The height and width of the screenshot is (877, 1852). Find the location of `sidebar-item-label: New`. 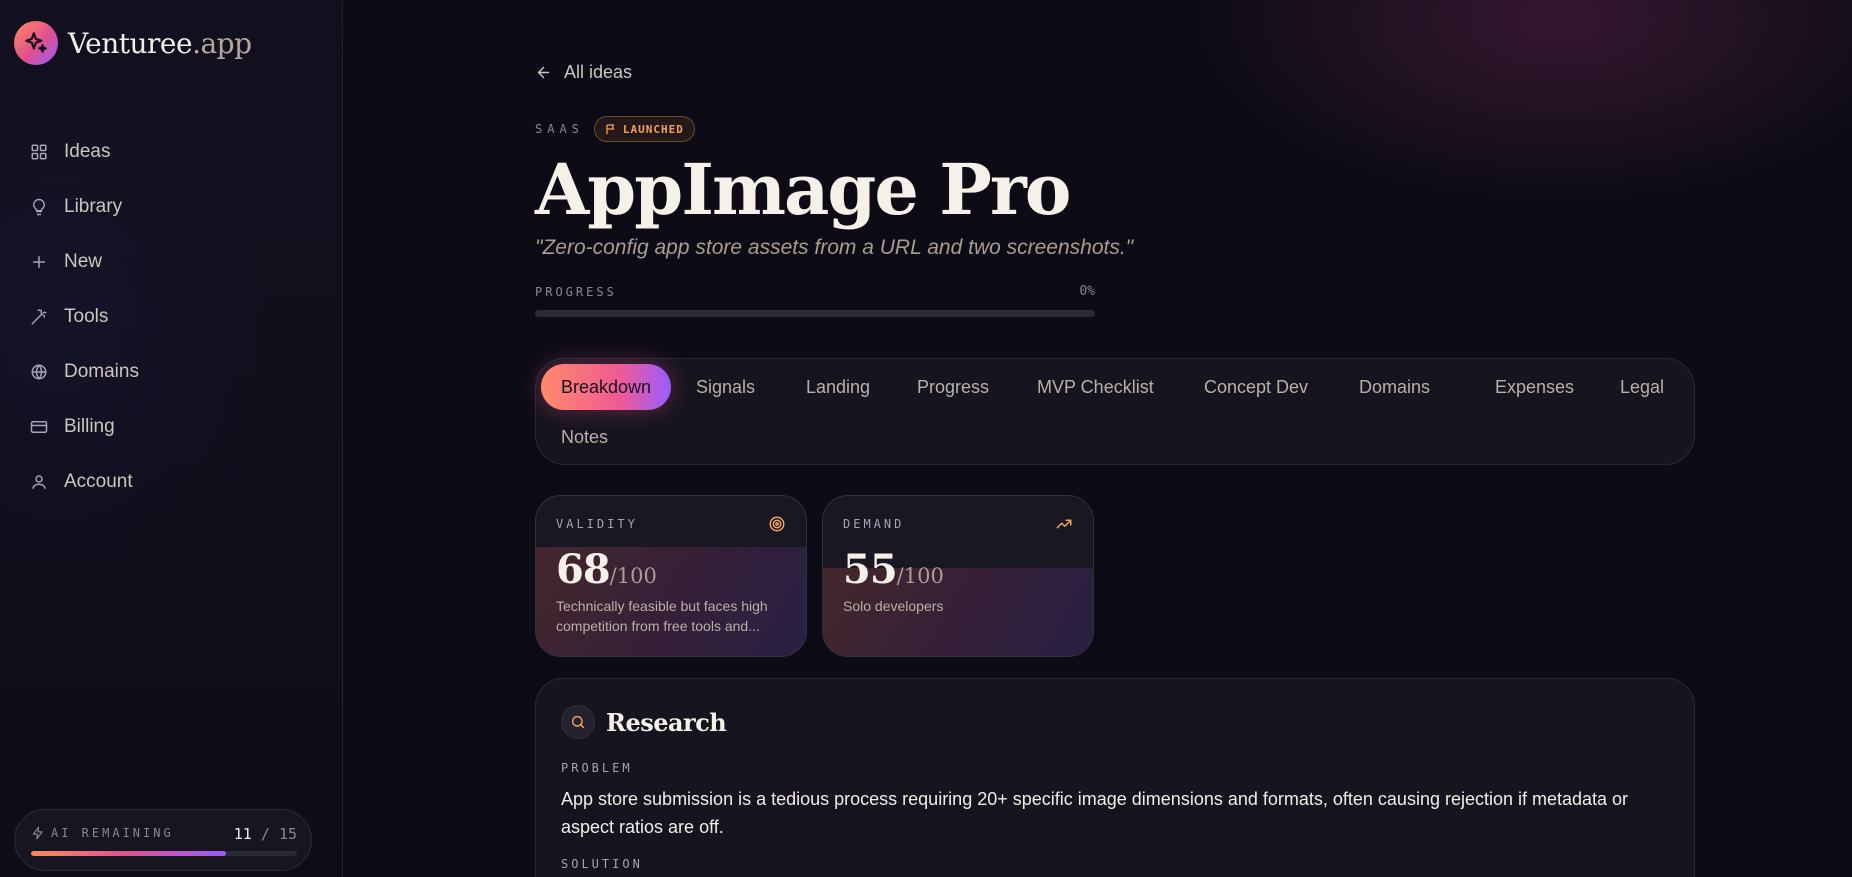

sidebar-item-label: New is located at coordinates (83, 261).